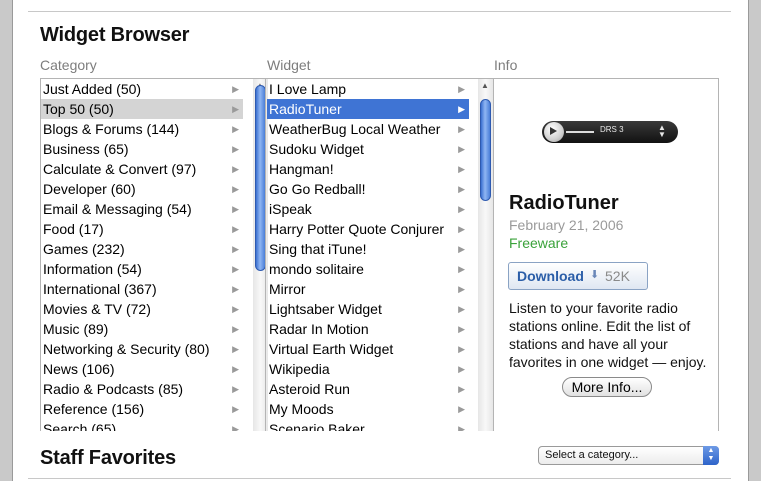  What do you see at coordinates (126, 349) in the screenshot?
I see `category-item-label: Networking & Security (80)` at bounding box center [126, 349].